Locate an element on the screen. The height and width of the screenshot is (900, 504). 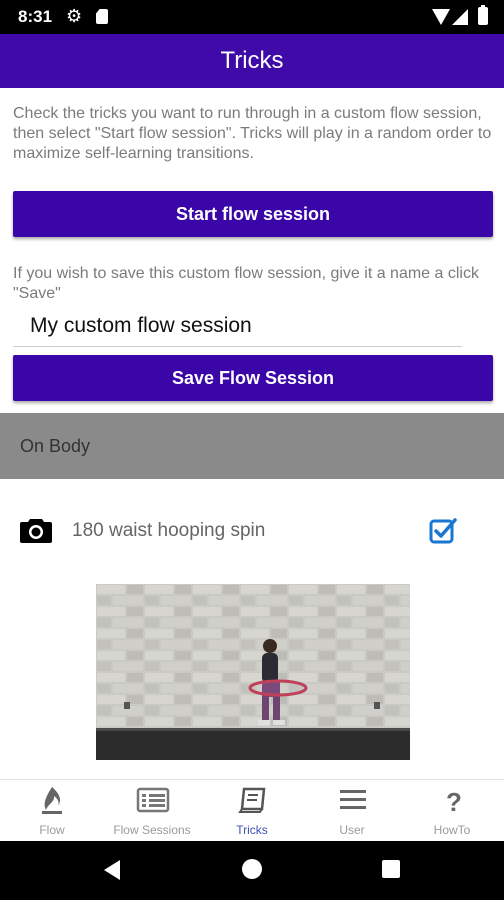
camera-icon is located at coordinates (36, 530).